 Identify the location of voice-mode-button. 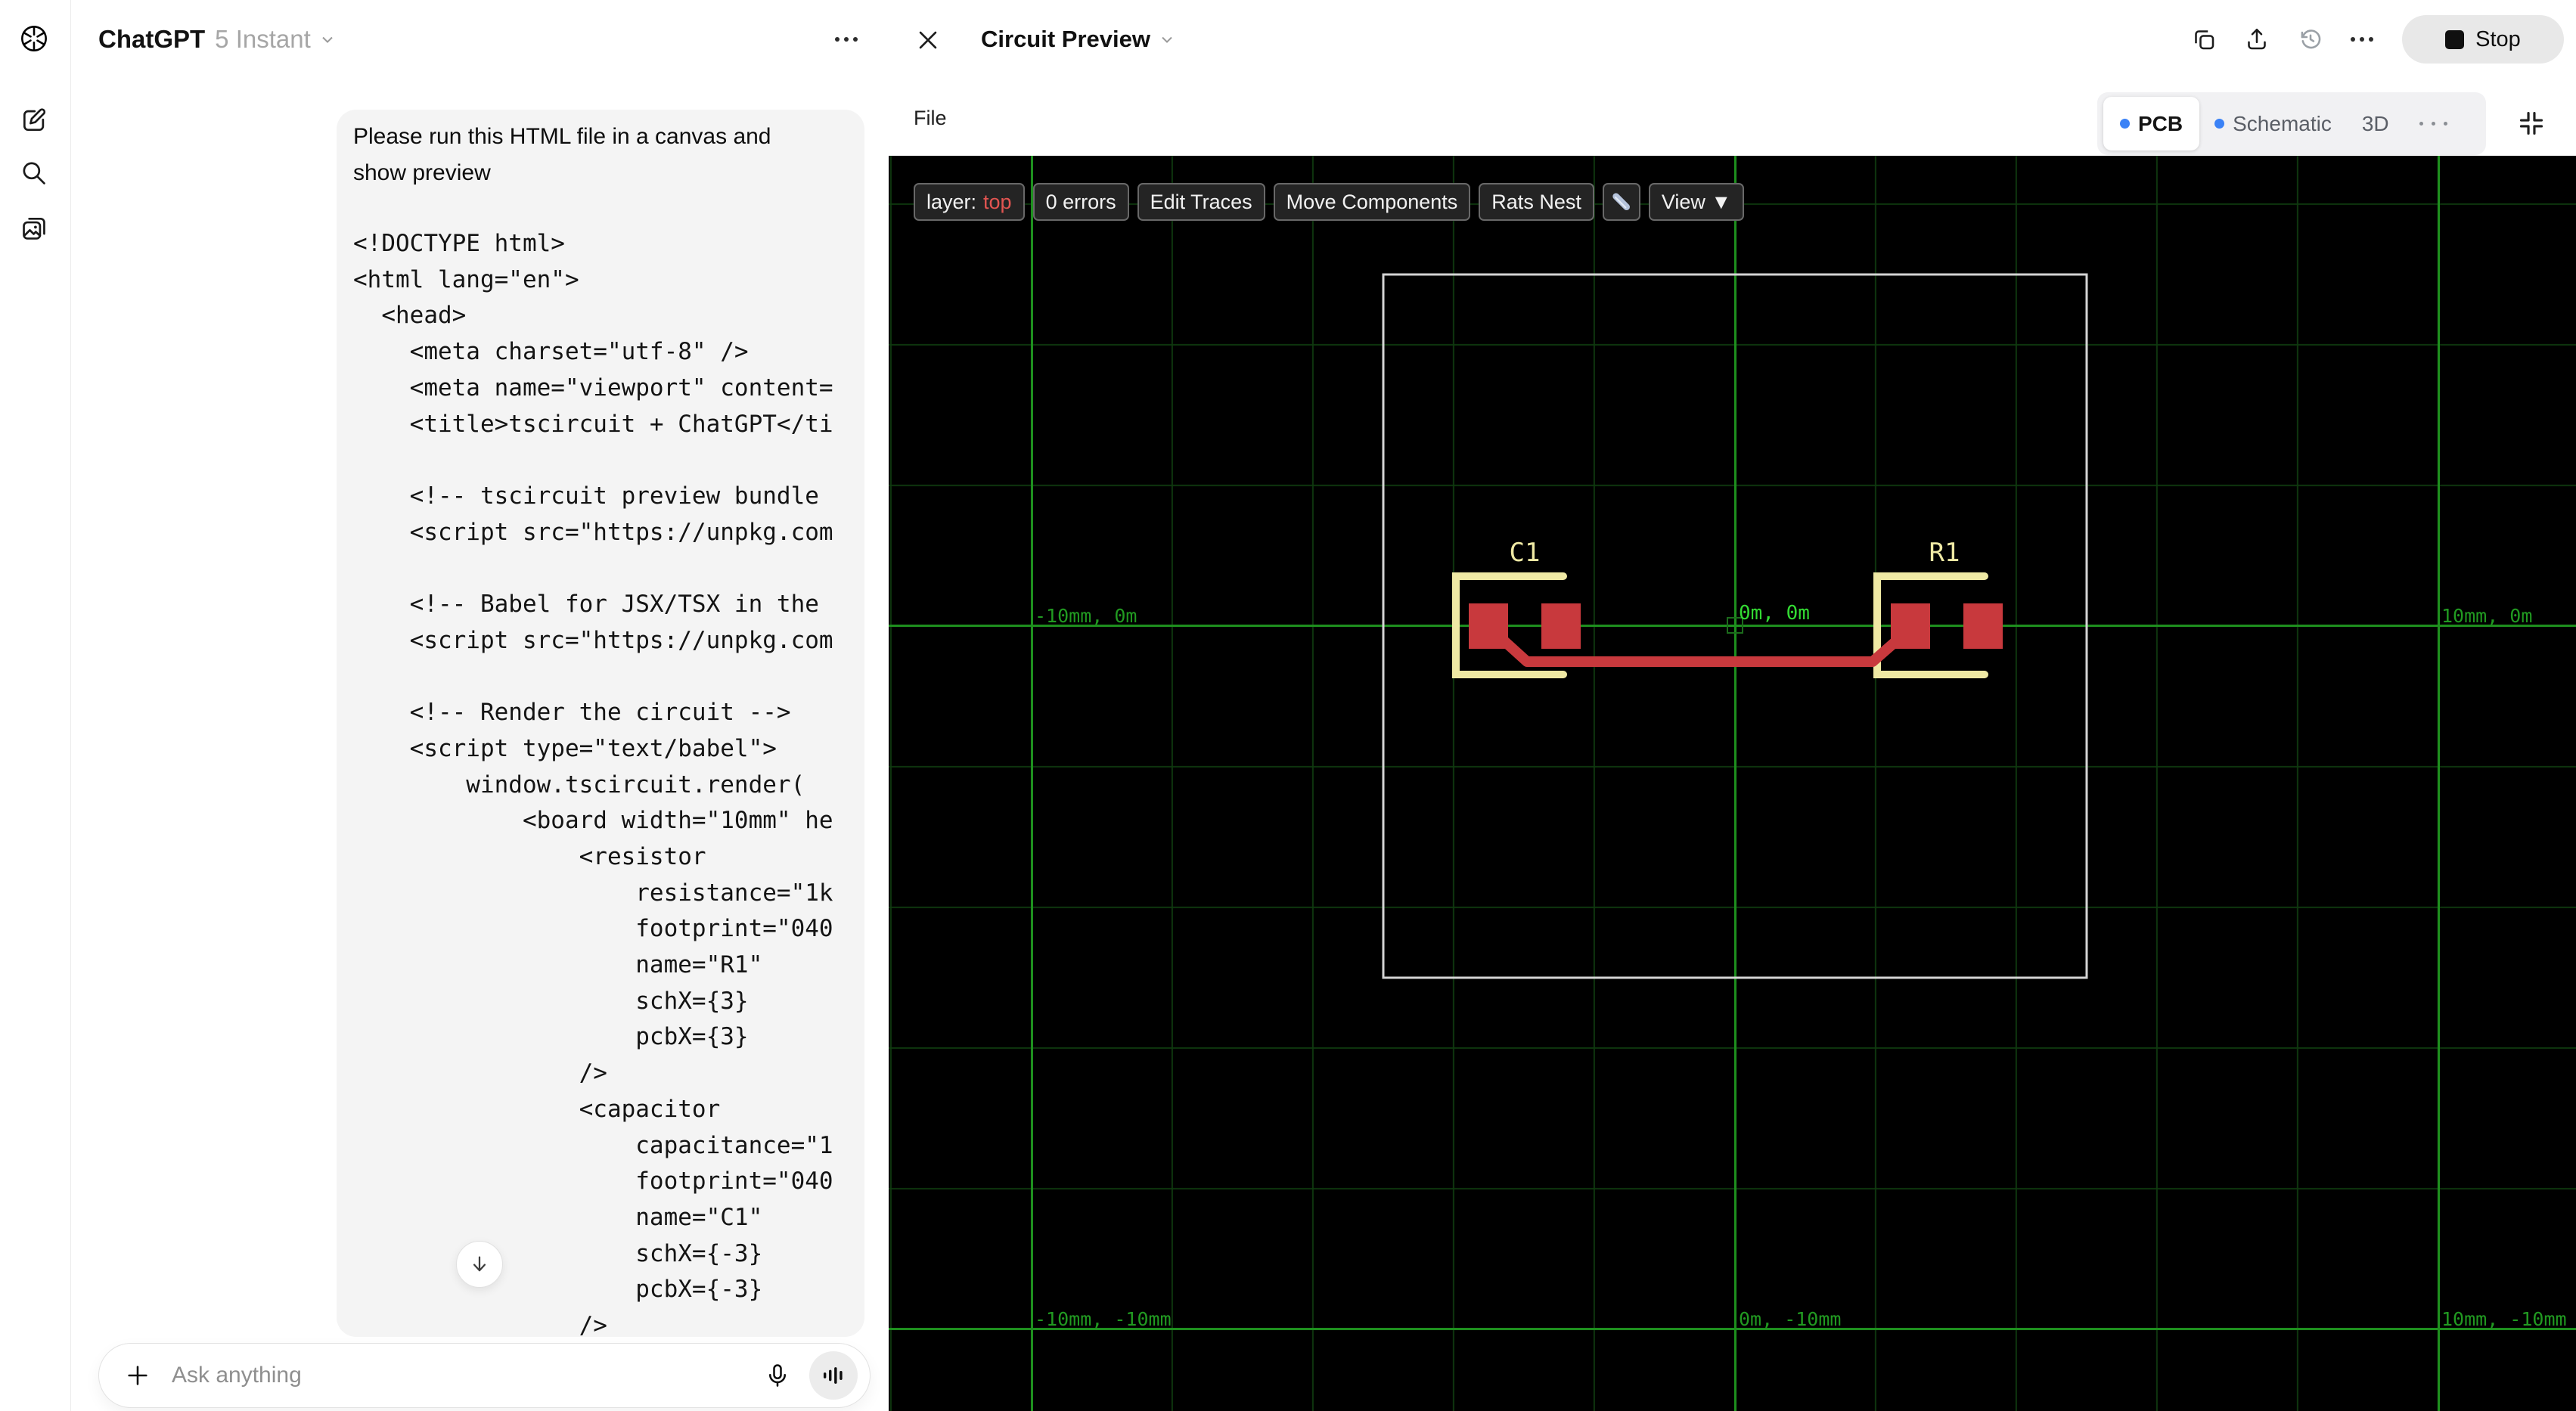
(833, 1375).